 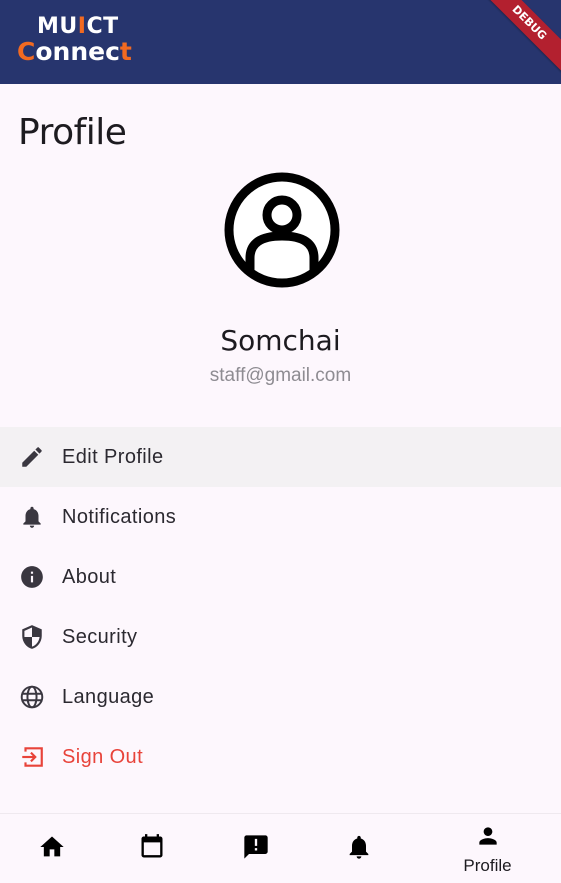 I want to click on page-title: Profile, so click(x=72, y=132).